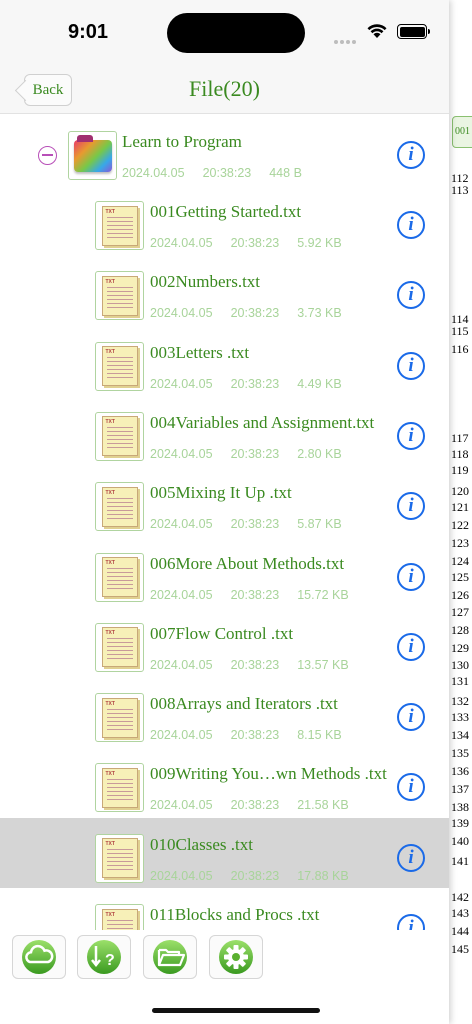  I want to click on file-size: 15.72 KB, so click(323, 594).